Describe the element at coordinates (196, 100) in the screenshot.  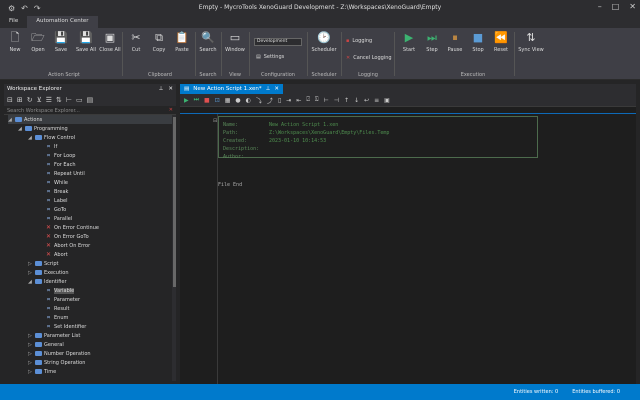
I see `step-icon: ⏭` at that location.